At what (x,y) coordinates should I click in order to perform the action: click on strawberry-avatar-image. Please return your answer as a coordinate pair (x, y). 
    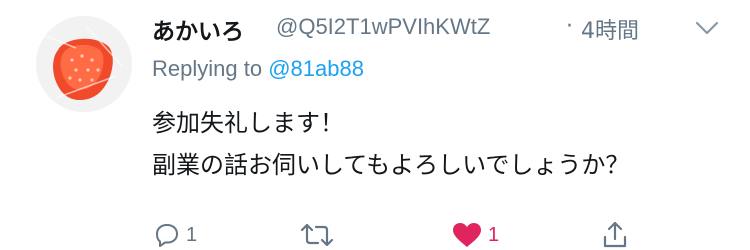
    Looking at the image, I should click on (84, 64).